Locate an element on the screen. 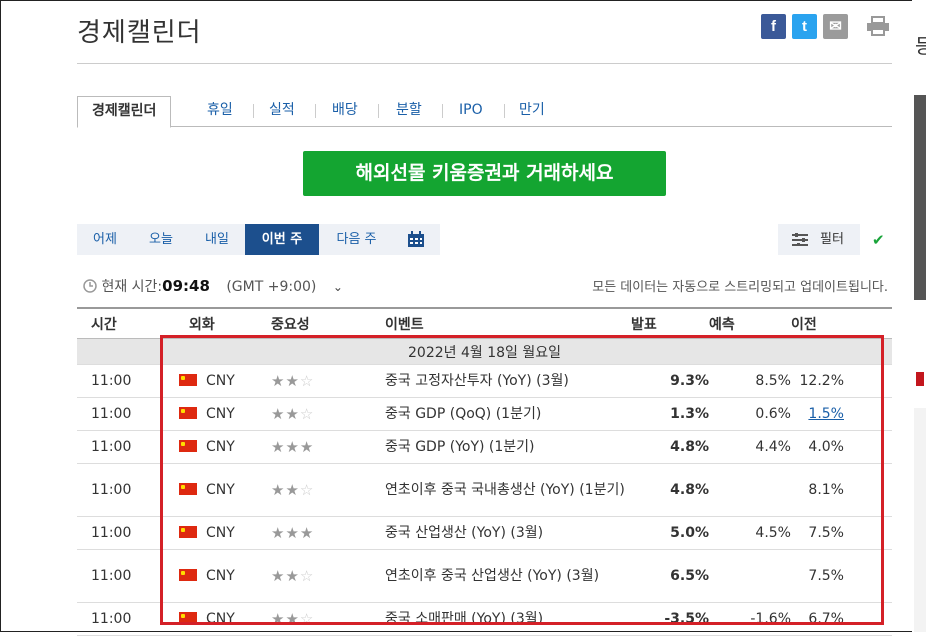 This screenshot has height=636, width=926. clock-icon is located at coordinates (90, 286).